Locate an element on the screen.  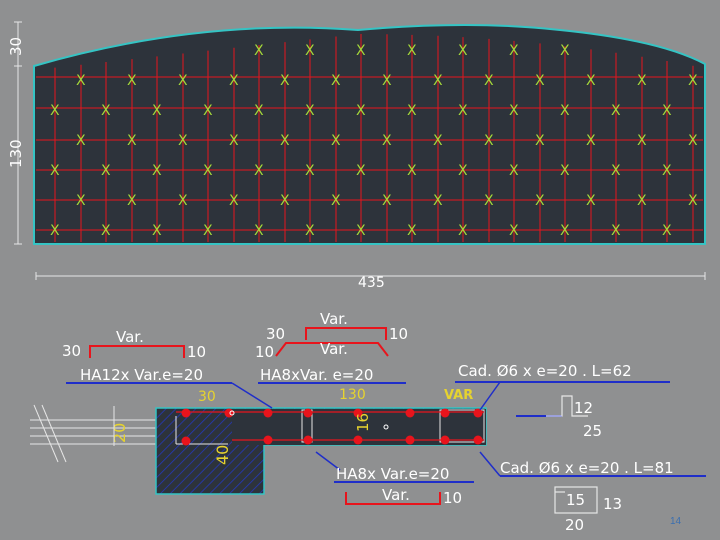
section-dim-20: 20 is located at coordinates (119, 433).